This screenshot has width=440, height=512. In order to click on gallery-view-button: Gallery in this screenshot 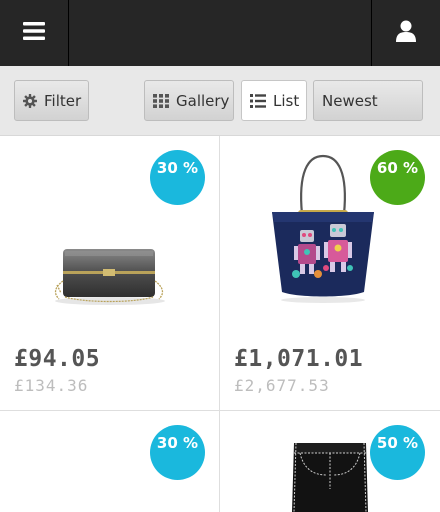, I will do `click(189, 100)`.